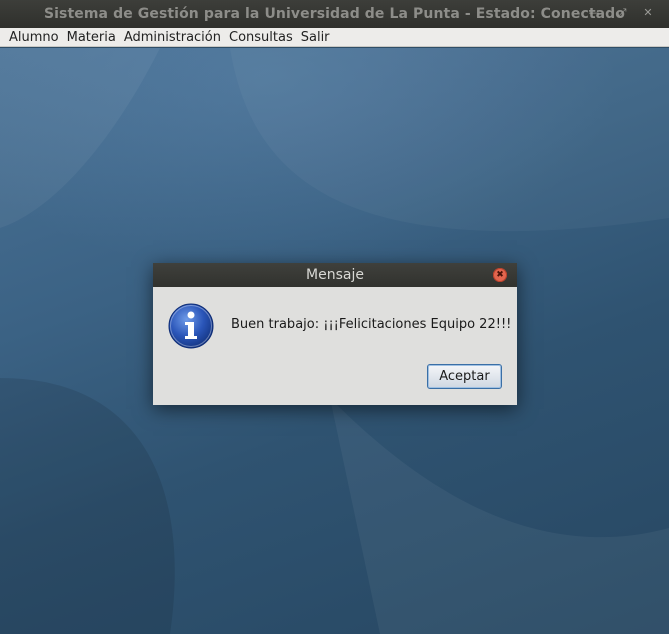 This screenshot has width=669, height=634. I want to click on menu-alumno: Alumno, so click(34, 37).